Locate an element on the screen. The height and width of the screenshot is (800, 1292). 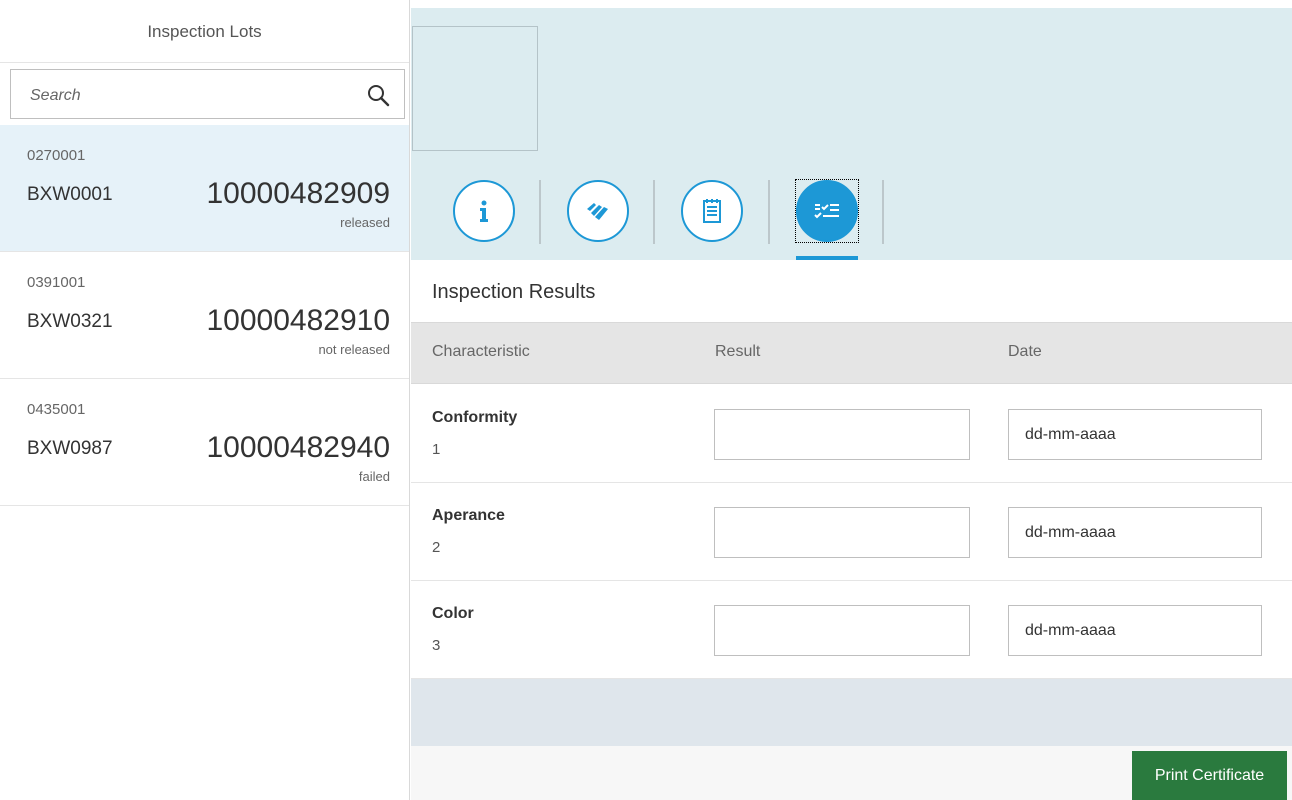
master-title: Inspection Lots is located at coordinates (204, 31).